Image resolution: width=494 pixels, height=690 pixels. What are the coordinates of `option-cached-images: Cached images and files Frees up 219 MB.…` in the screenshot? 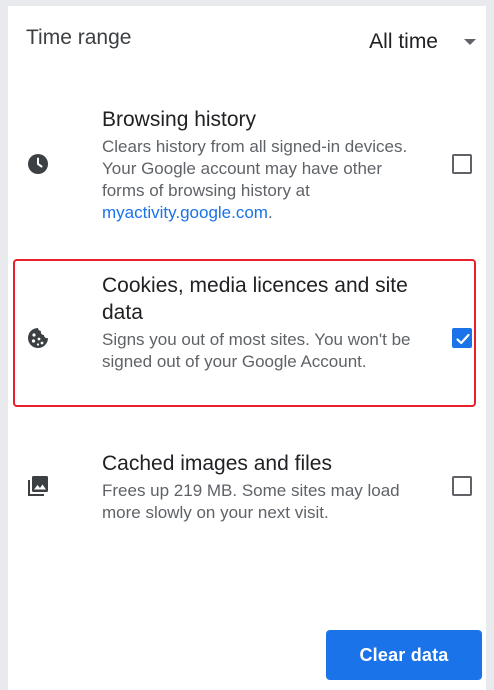 It's located at (243, 495).